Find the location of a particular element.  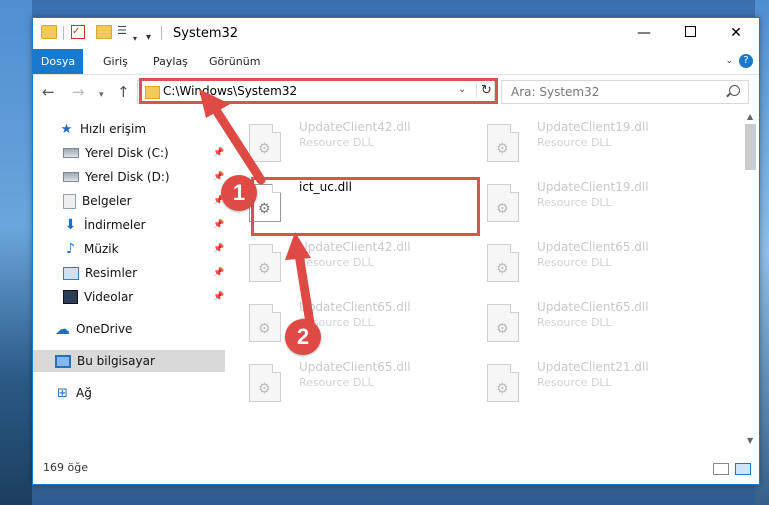

maximize-button is located at coordinates (690, 33).